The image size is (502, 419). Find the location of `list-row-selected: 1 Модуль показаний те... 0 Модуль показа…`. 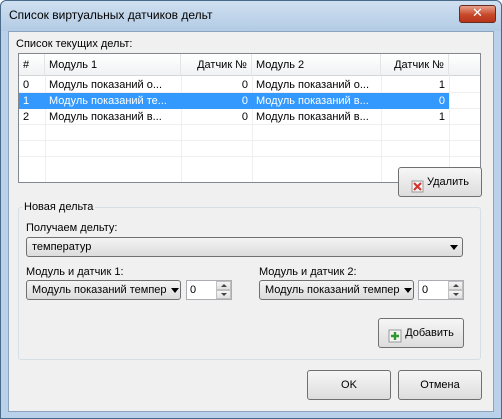

list-row-selected: 1 Модуль показаний те... 0 Модуль показа… is located at coordinates (234, 101).